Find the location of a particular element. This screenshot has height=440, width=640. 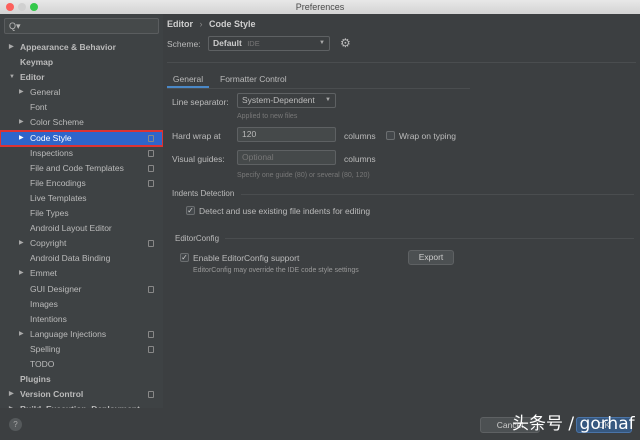

sidebar-item-copyright: ▶ Copyright is located at coordinates (81, 243).